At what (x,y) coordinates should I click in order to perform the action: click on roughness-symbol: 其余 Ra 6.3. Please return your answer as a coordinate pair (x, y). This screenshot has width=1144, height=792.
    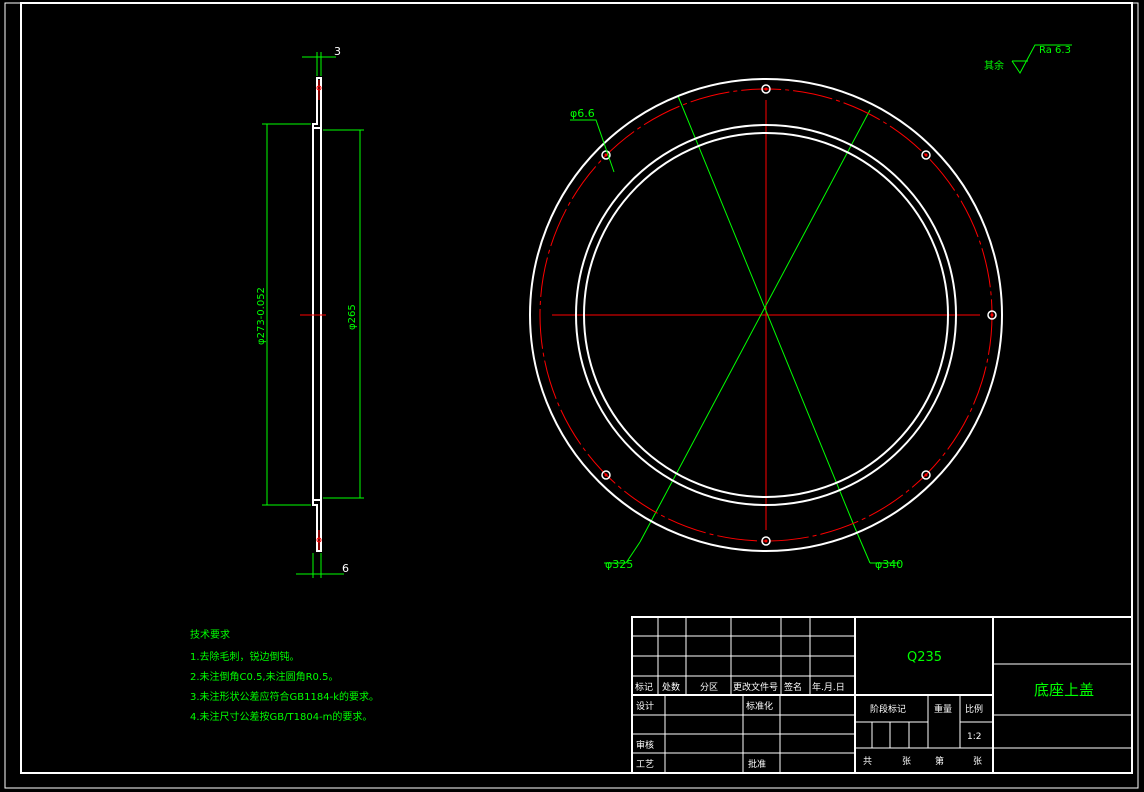
    Looking at the image, I should click on (1028, 59).